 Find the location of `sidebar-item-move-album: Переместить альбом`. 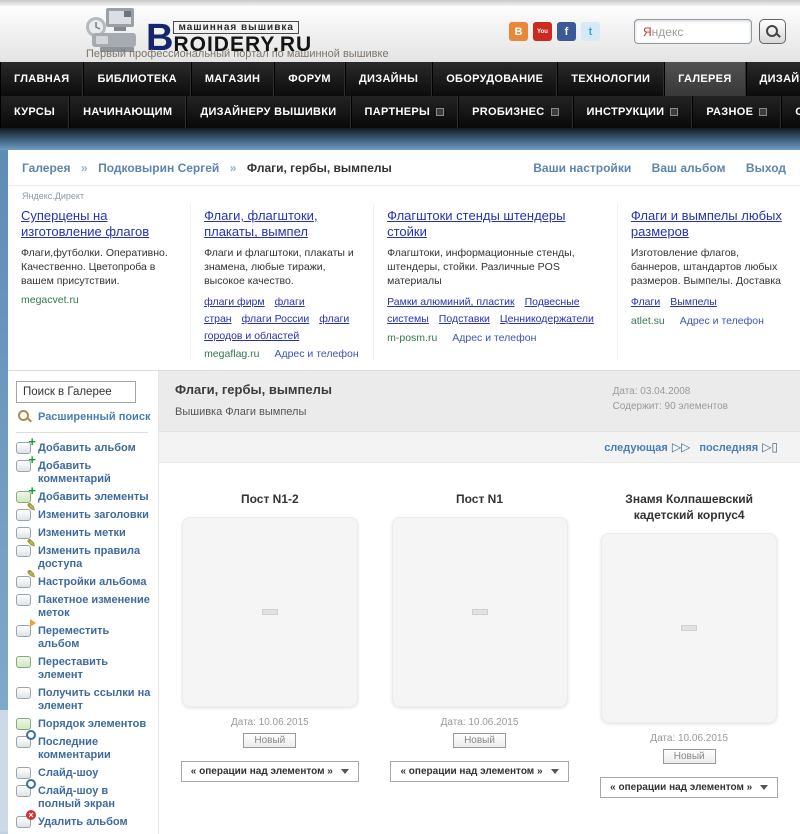

sidebar-item-move-album: Переместить альбом is located at coordinates (87, 635).